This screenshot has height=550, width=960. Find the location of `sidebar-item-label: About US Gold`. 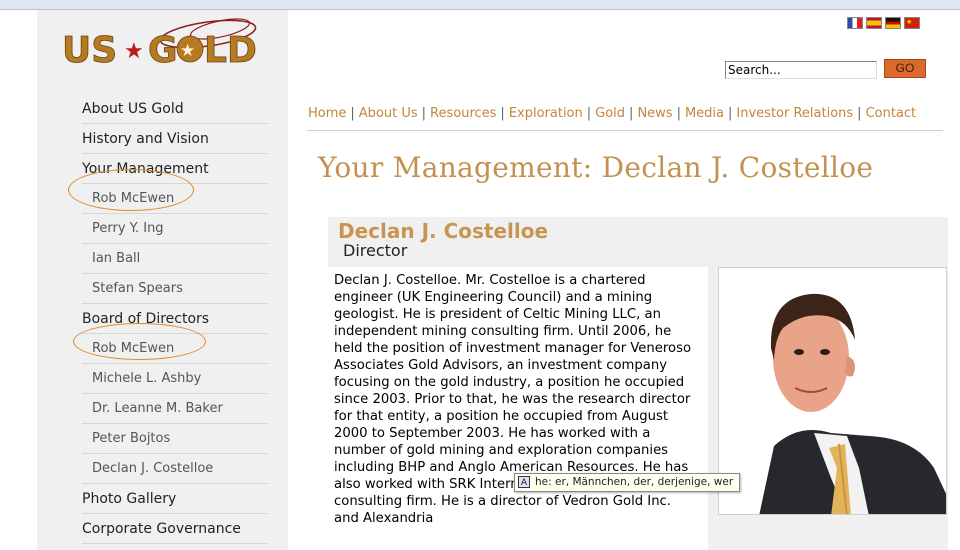

sidebar-item-label: About US Gold is located at coordinates (133, 109).